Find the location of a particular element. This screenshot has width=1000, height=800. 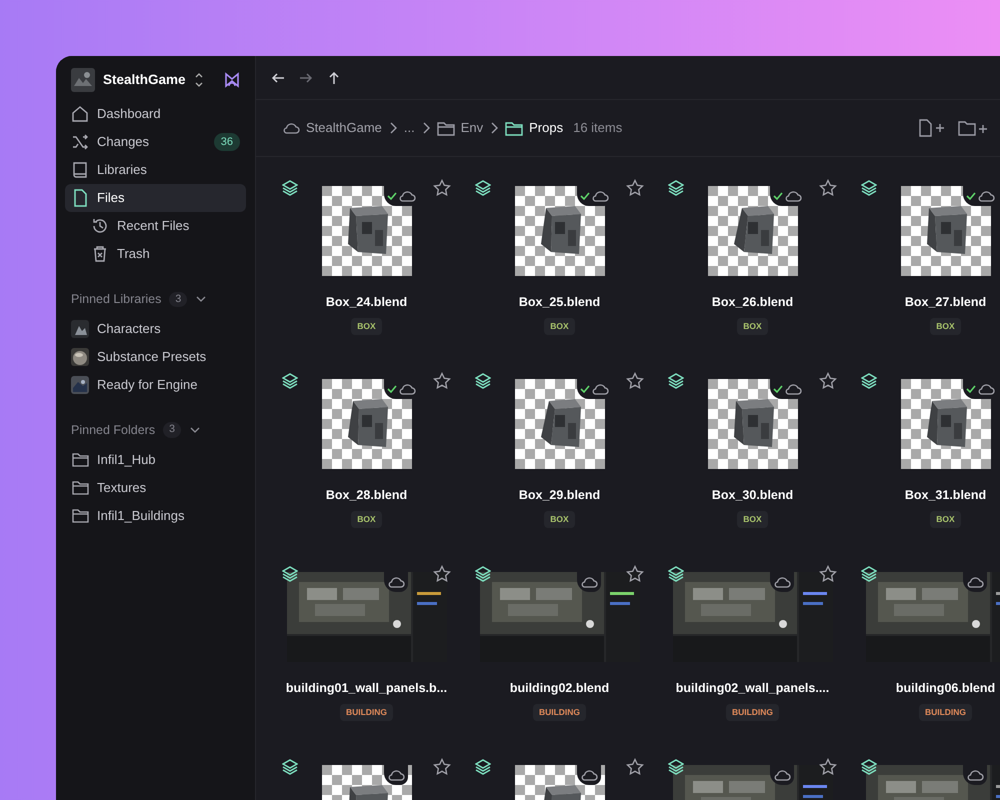

nav-item: Libraries is located at coordinates (155, 170).